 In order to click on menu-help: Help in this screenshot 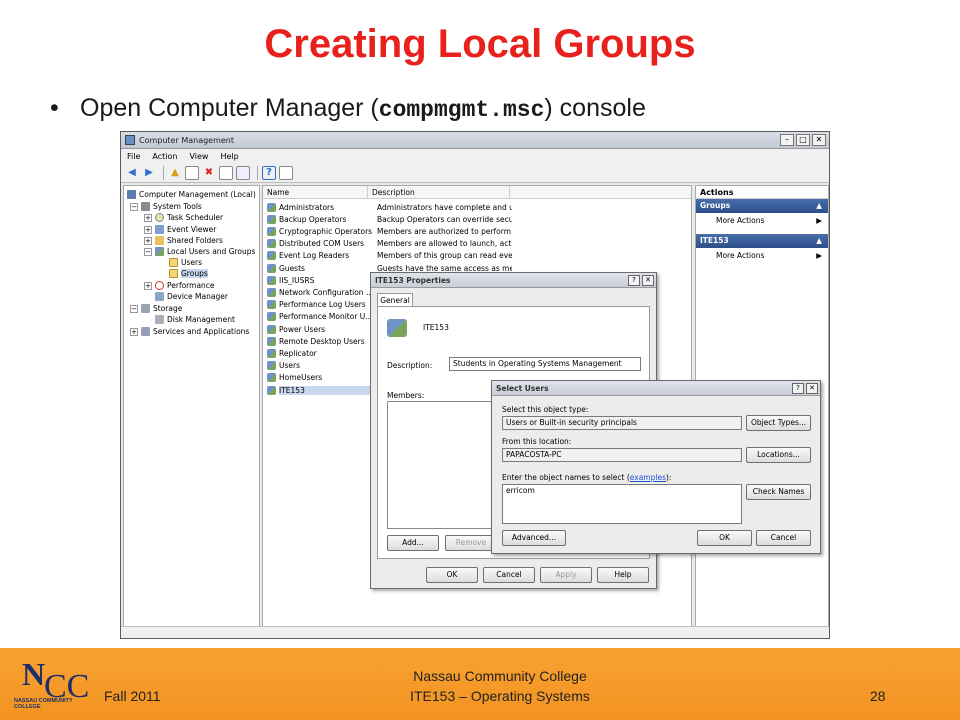, I will do `click(229, 156)`.